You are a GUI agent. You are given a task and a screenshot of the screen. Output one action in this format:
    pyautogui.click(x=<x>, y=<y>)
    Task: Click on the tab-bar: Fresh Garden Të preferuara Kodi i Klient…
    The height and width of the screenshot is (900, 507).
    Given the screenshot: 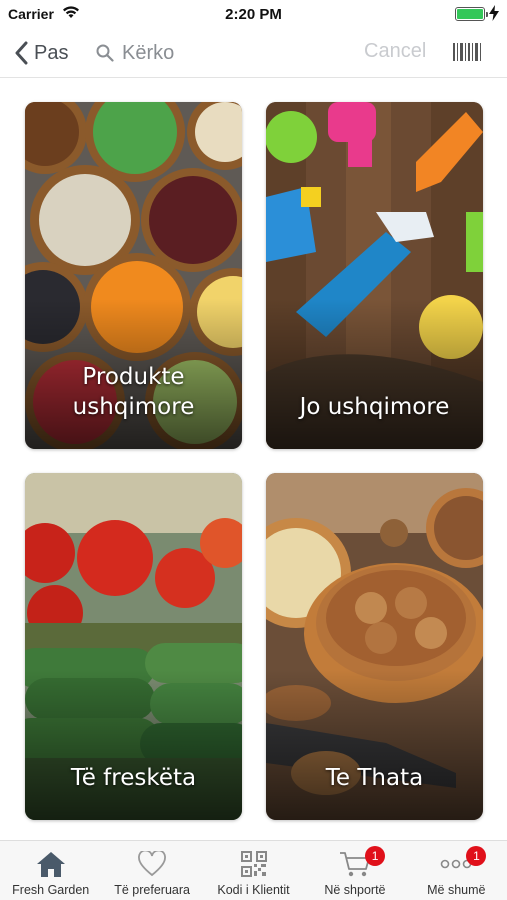 What is the action you would take?
    pyautogui.click(x=253, y=870)
    